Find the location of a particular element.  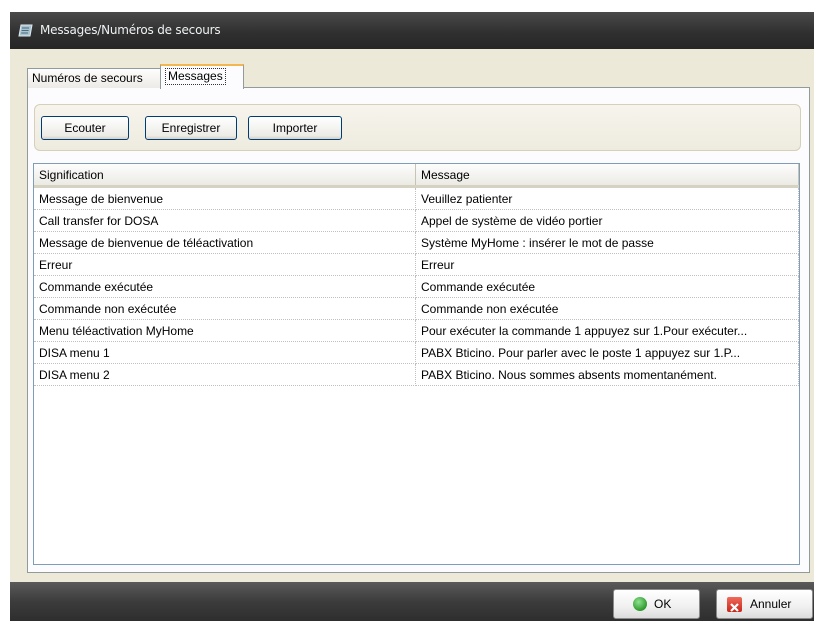

notebook-icon is located at coordinates (25, 30).